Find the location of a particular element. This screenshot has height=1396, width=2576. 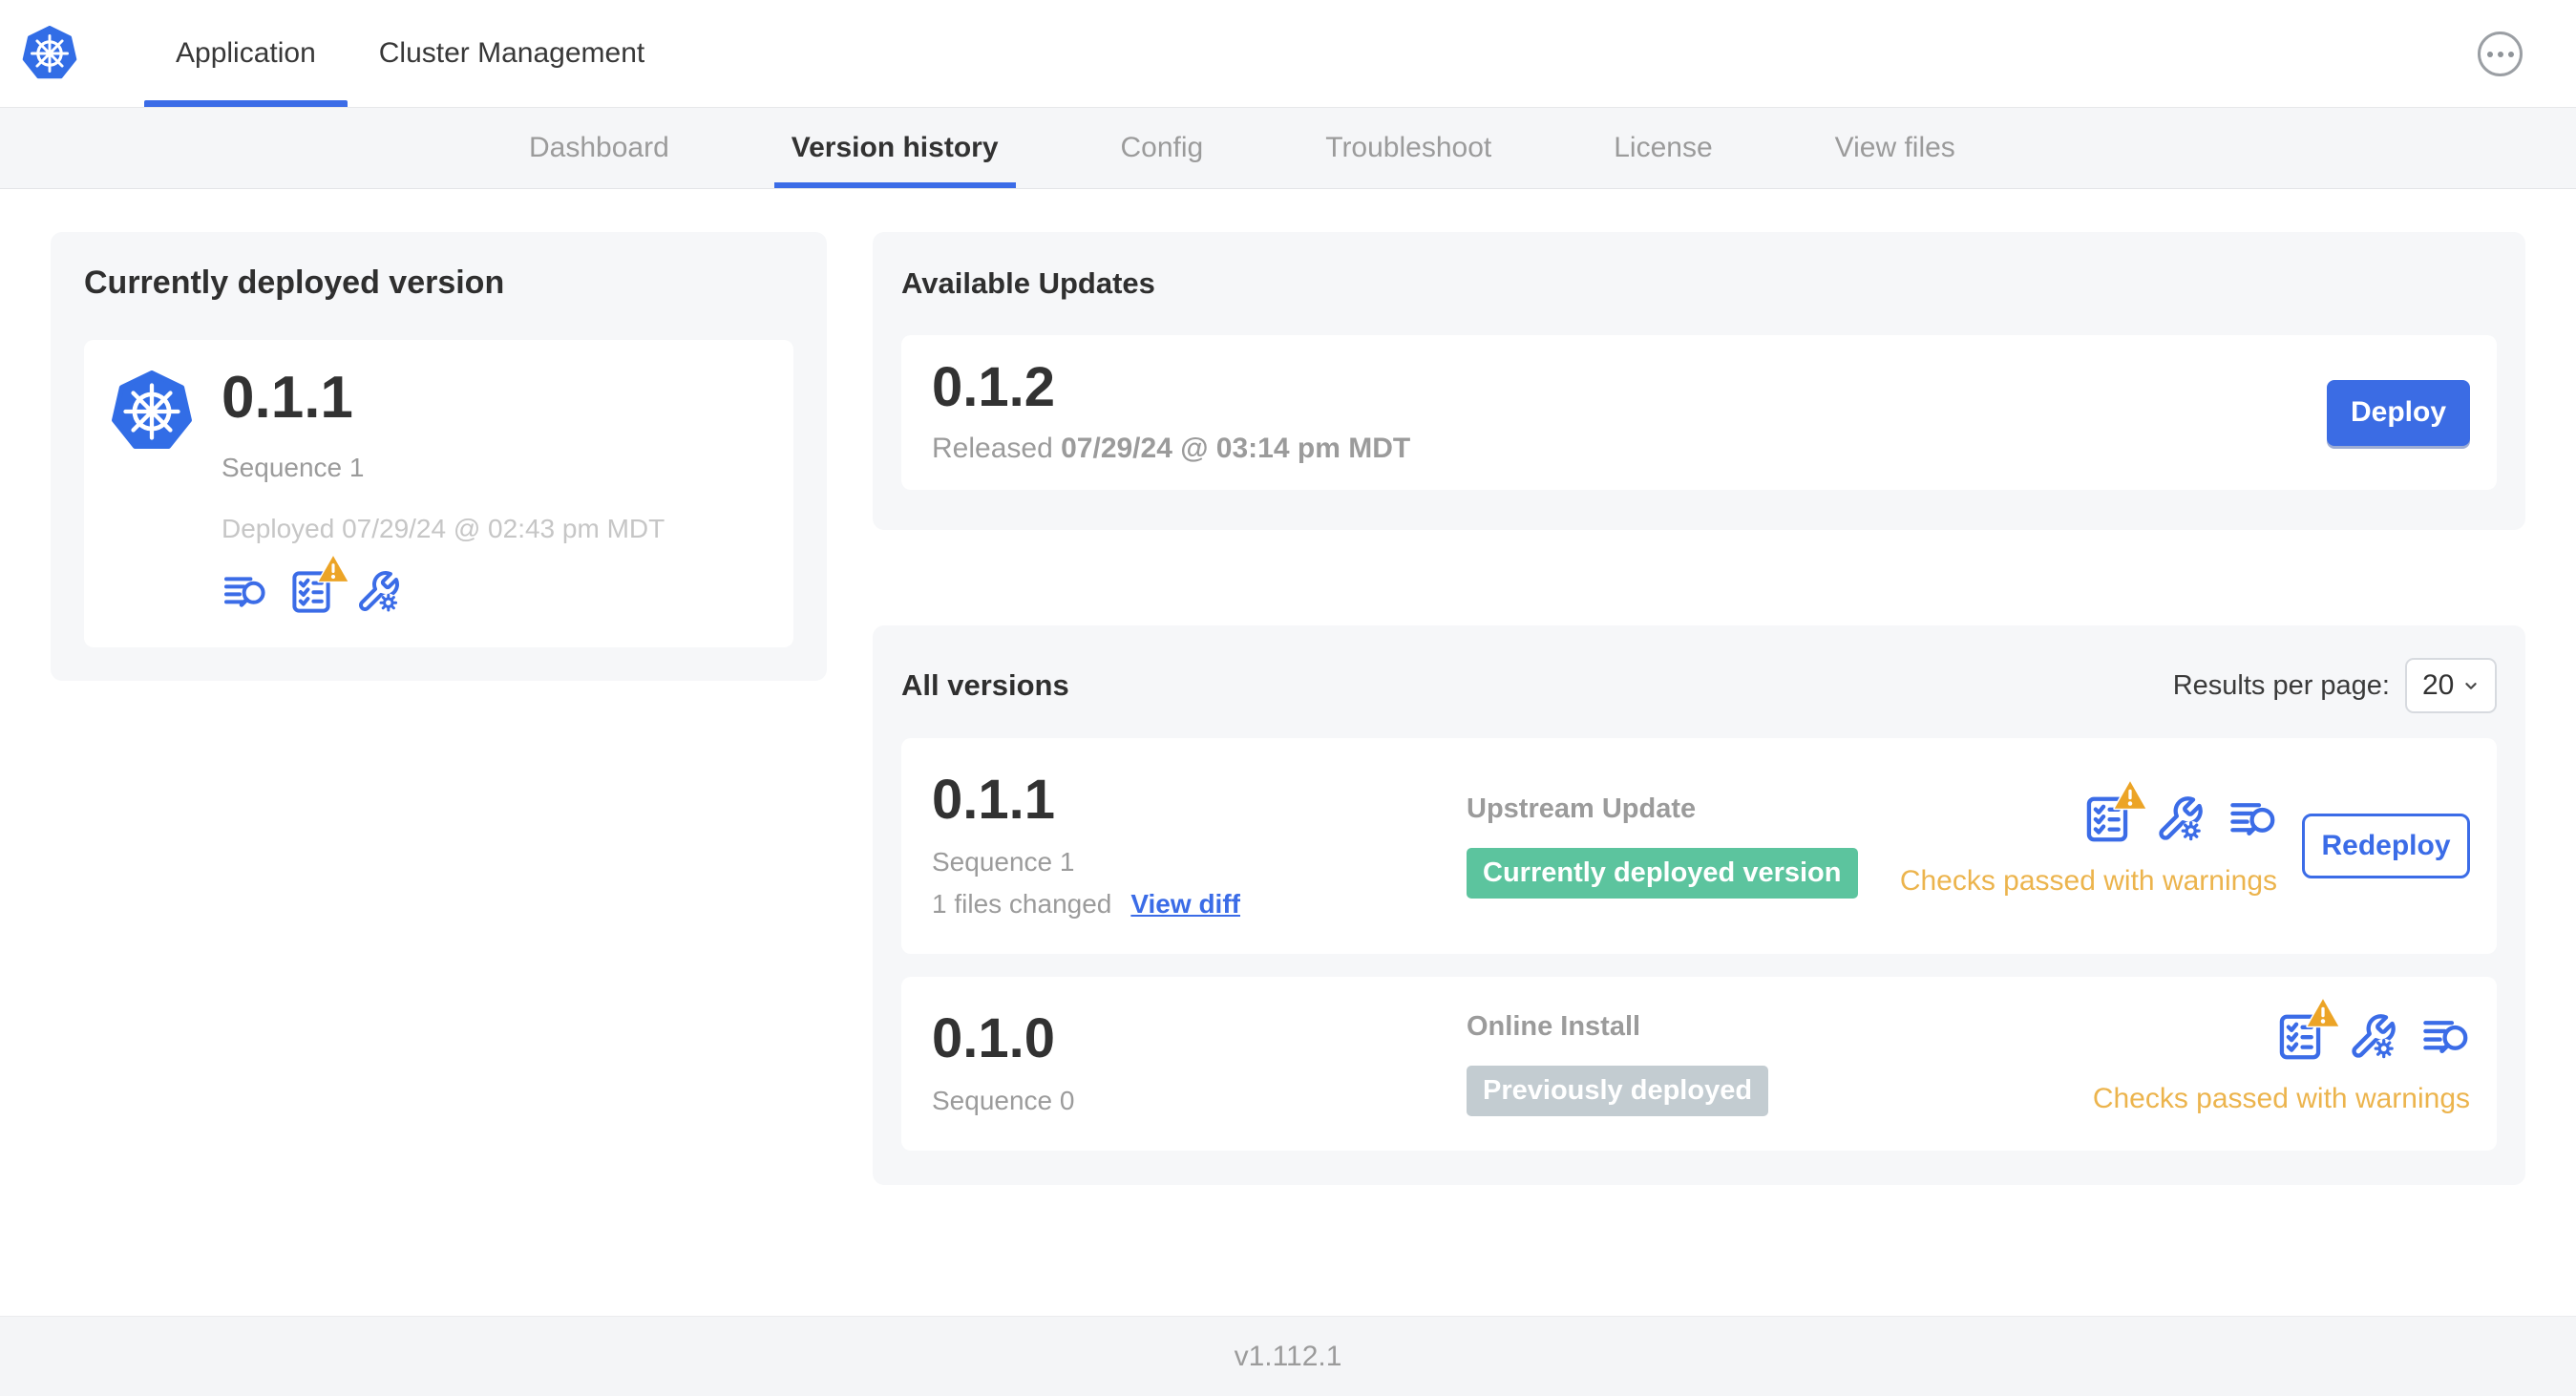

results-per-page-select: 20 is located at coordinates (2451, 685).